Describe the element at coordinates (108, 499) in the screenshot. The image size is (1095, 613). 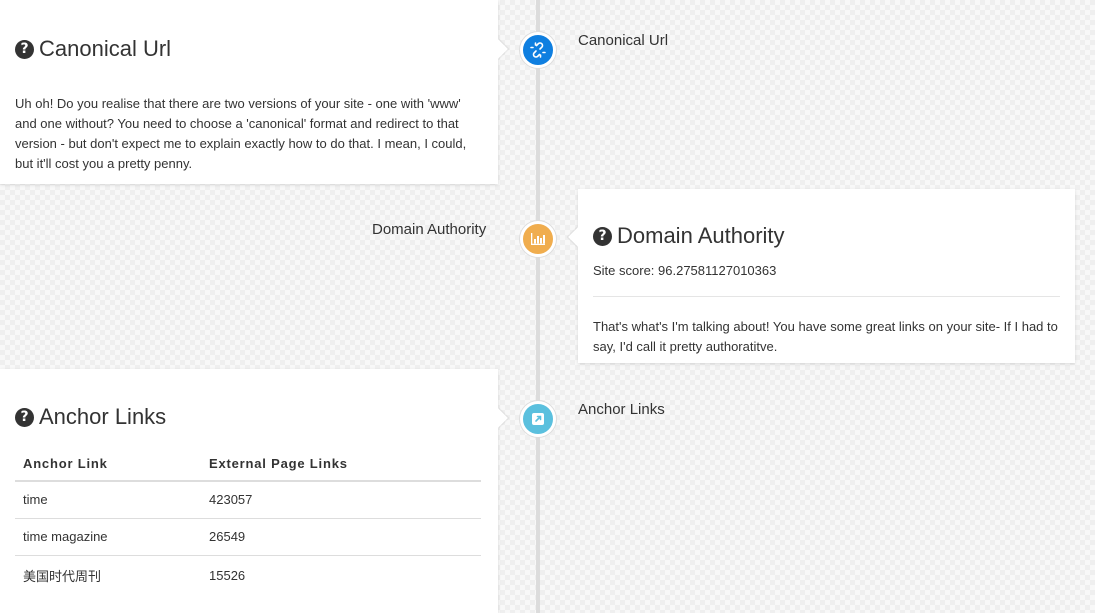
I see `anchor-link-cell: time` at that location.